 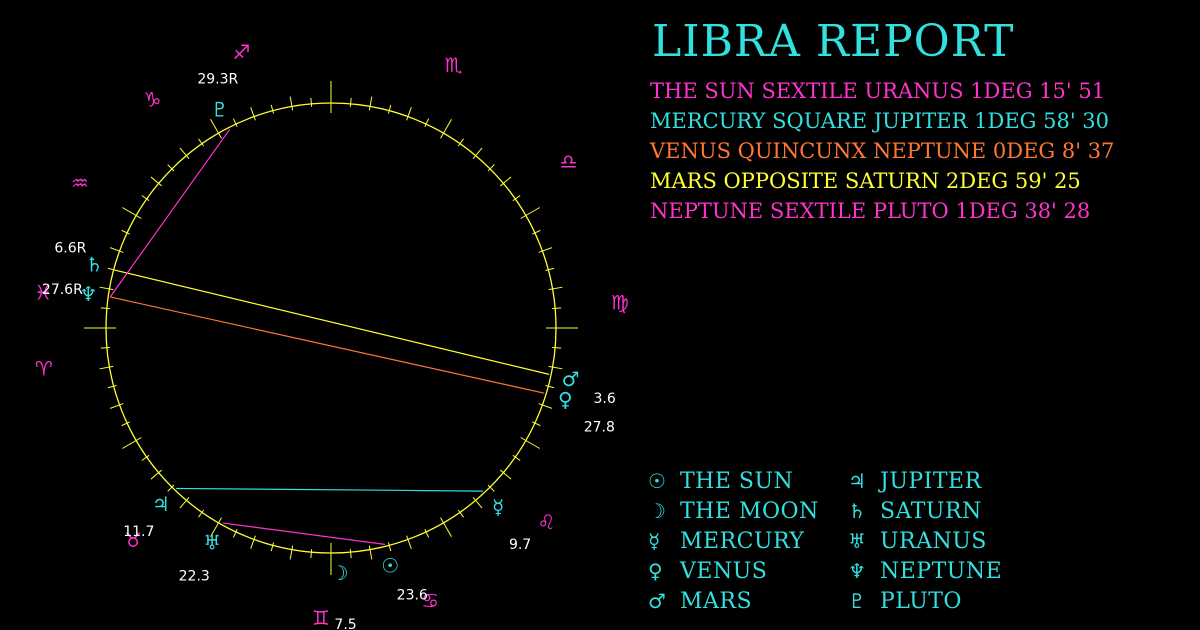 I want to click on legend-label: THE SUN, so click(x=737, y=481).